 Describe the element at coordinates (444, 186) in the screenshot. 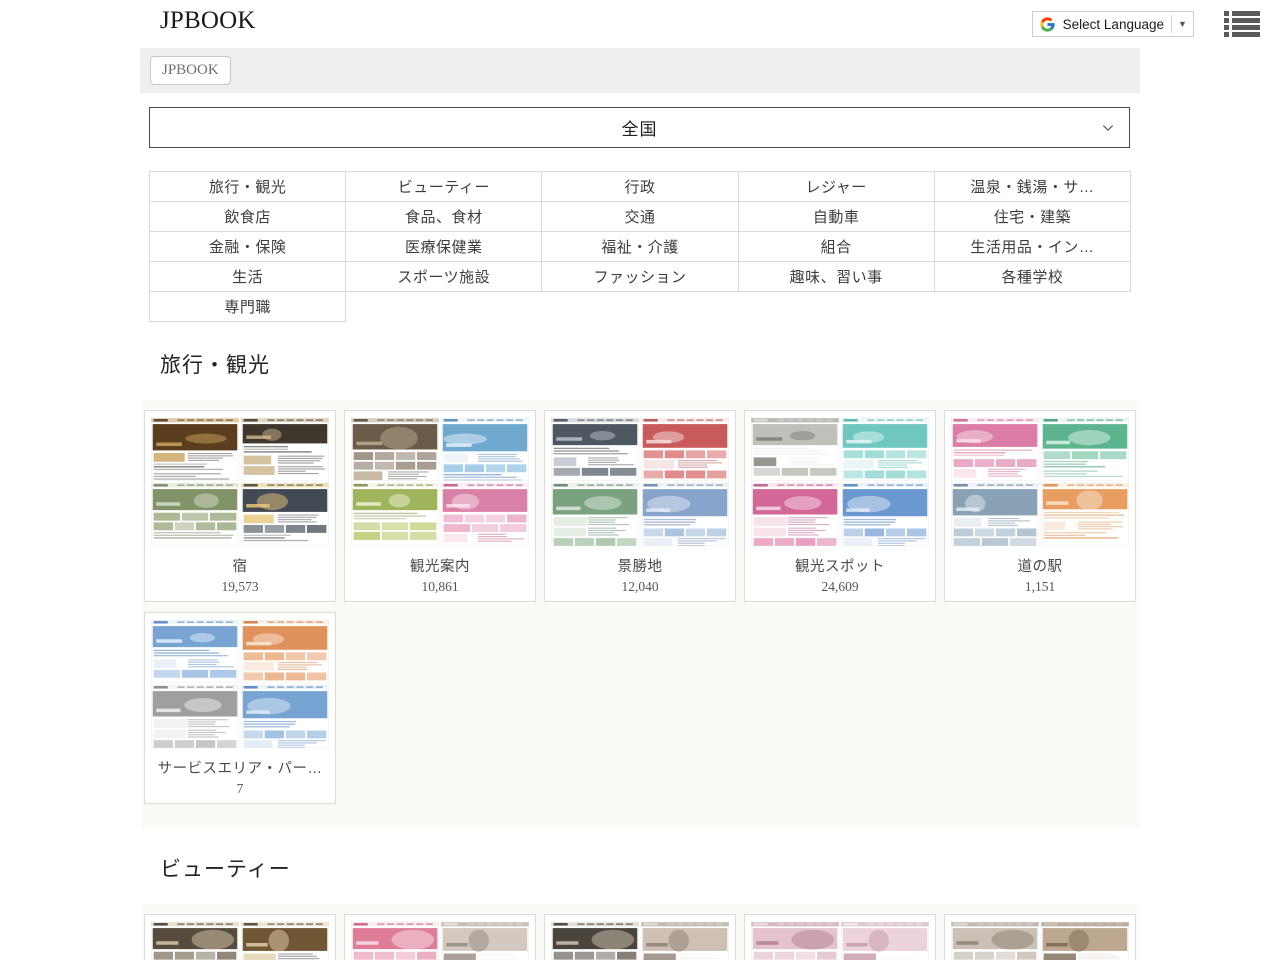

I see `category-cell: ビューティー` at that location.